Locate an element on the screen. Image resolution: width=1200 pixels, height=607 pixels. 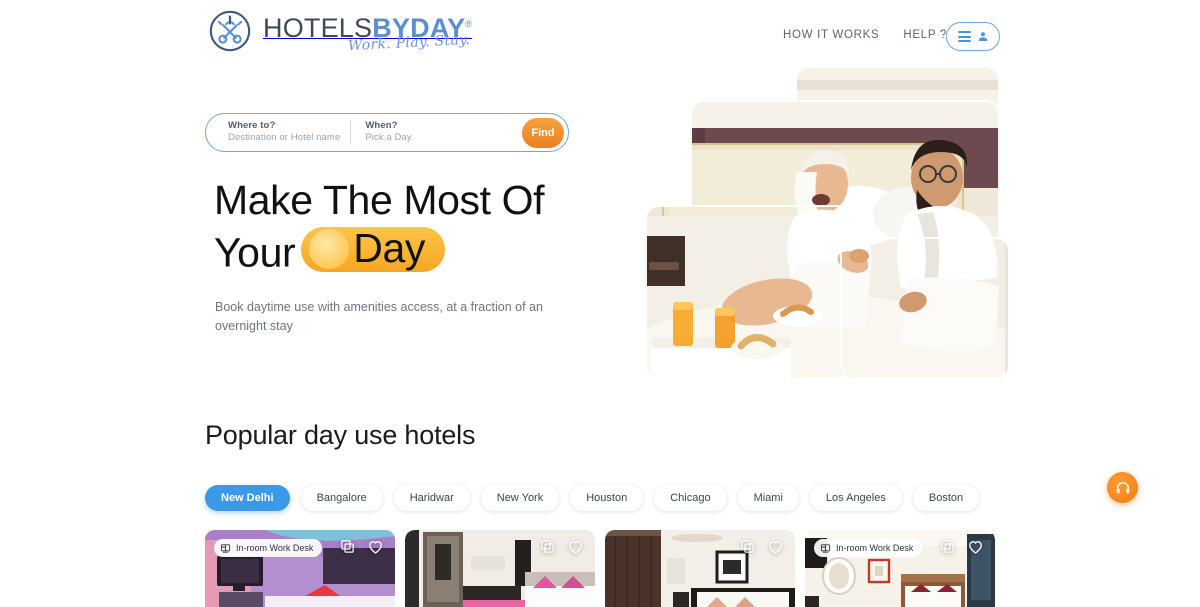
tab-chicago: Chicago is located at coordinates (690, 498).